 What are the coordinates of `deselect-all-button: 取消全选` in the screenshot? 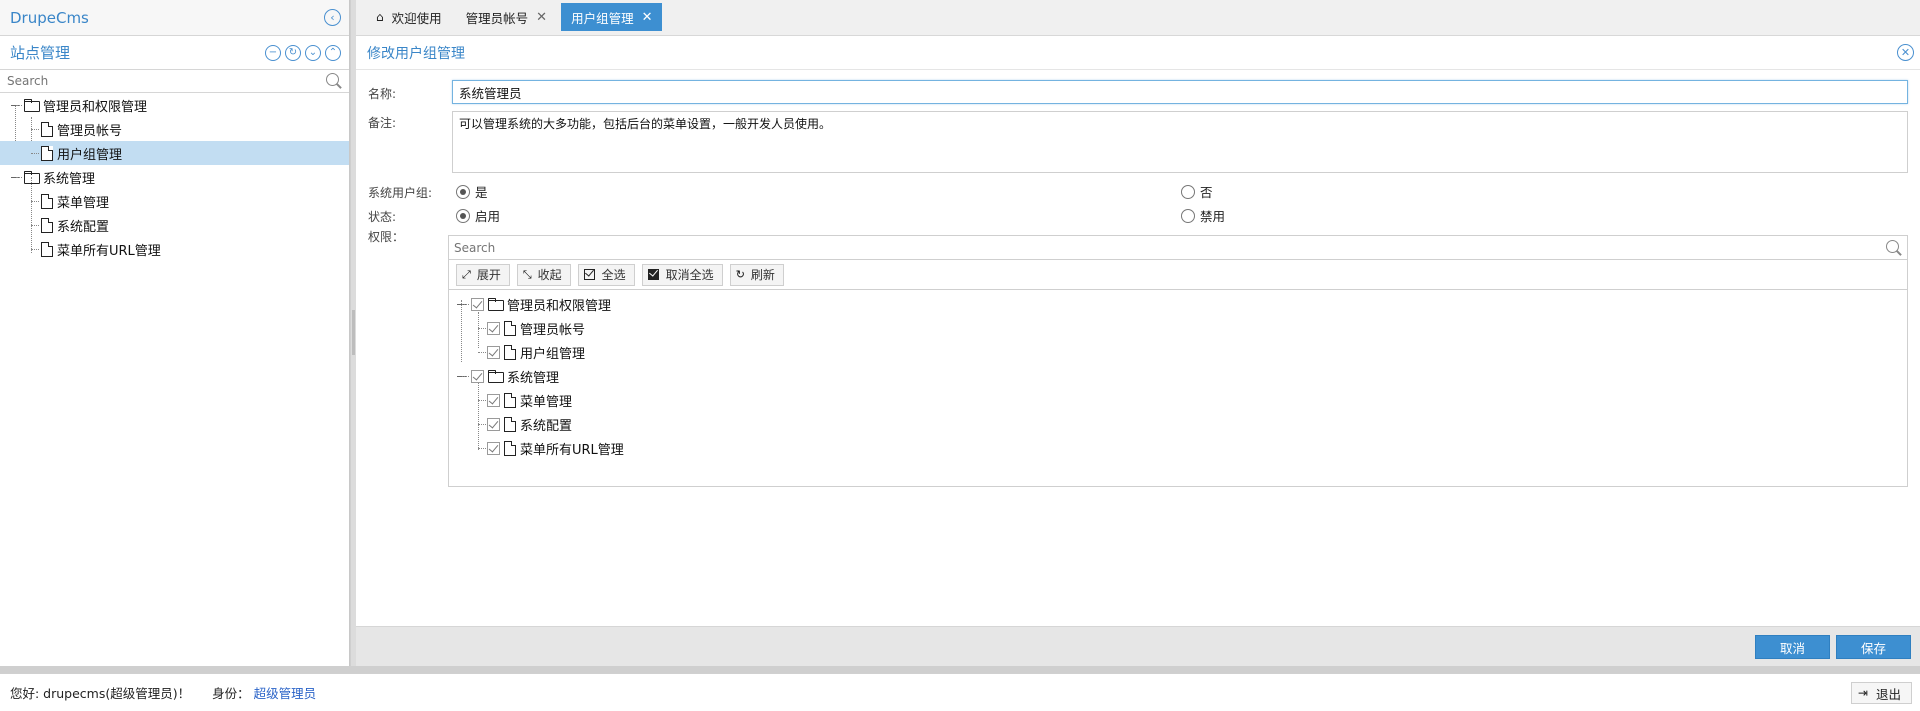 It's located at (682, 274).